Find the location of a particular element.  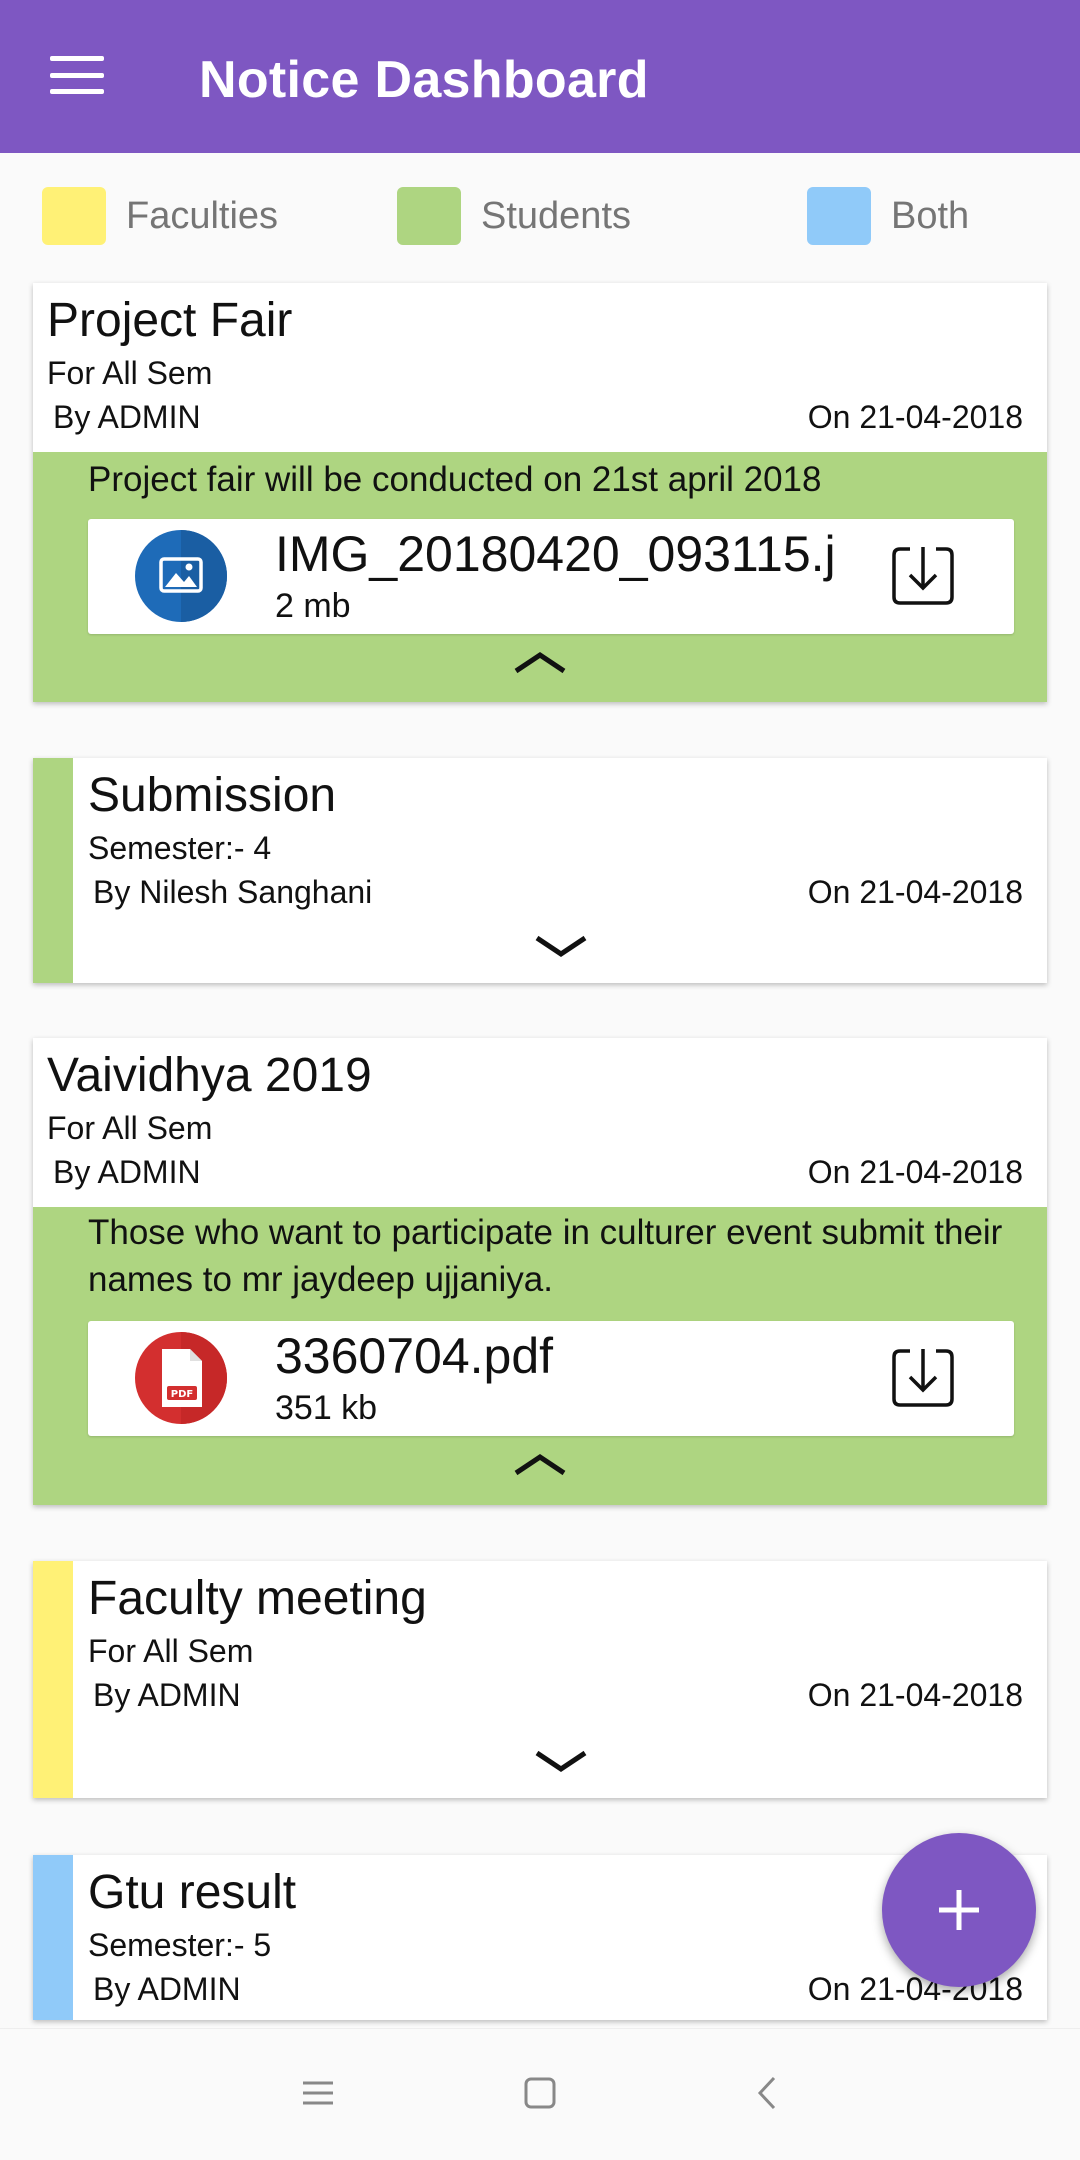

attachment-filename: 3360704.pdf is located at coordinates (414, 1356).